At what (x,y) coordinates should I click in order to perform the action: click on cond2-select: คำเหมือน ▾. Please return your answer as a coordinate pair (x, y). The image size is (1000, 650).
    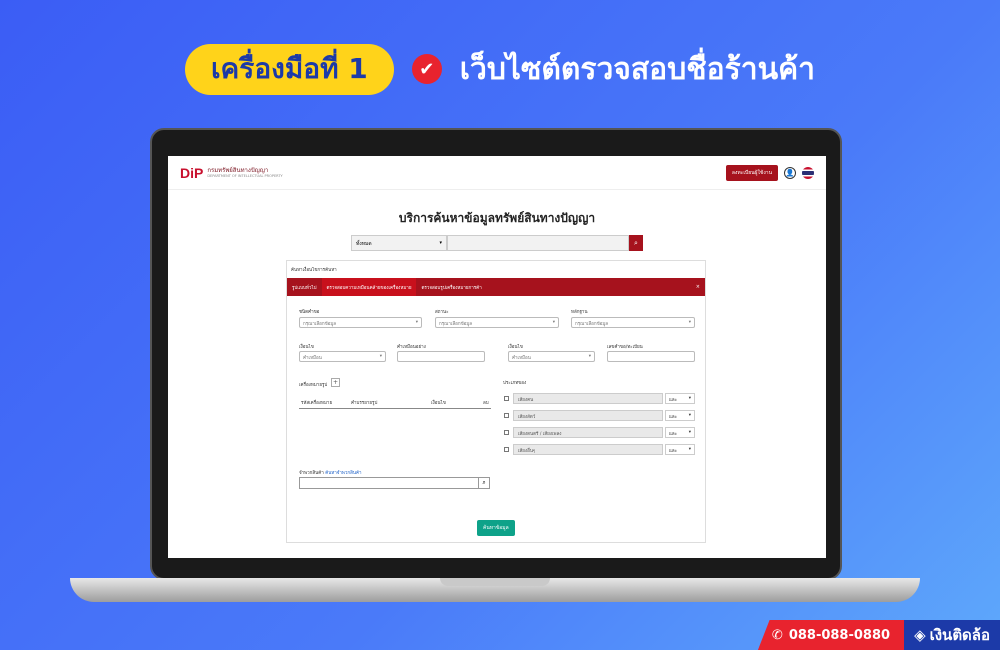
    Looking at the image, I should click on (551, 356).